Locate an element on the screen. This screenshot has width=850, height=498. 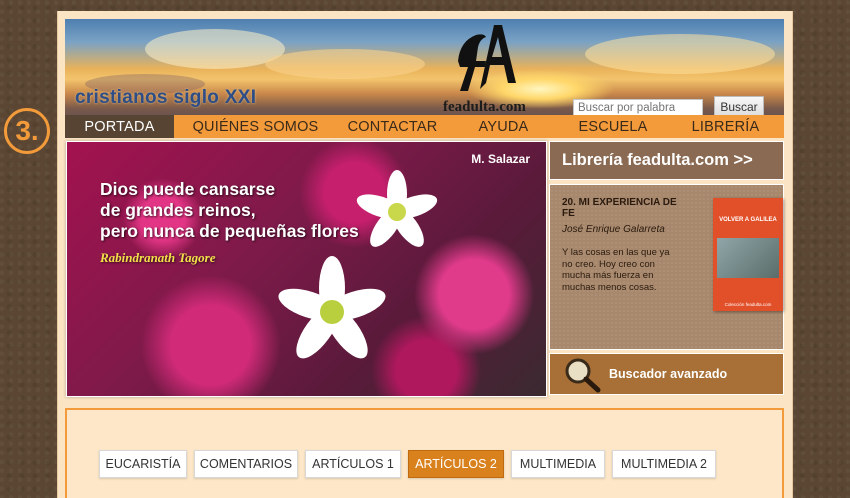
hero-attribution: Rabindranath Tagore is located at coordinates (158, 257).